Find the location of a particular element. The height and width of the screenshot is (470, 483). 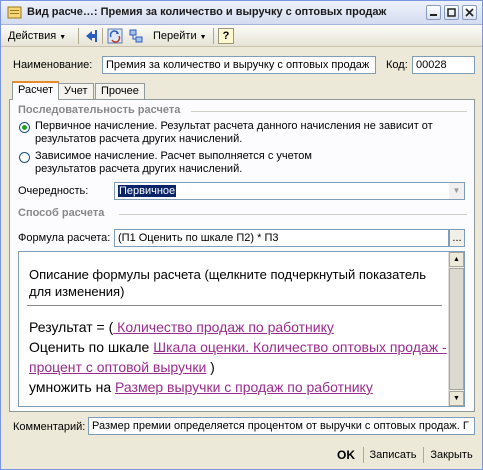

comment-label: Комментарий: is located at coordinates (49, 427).